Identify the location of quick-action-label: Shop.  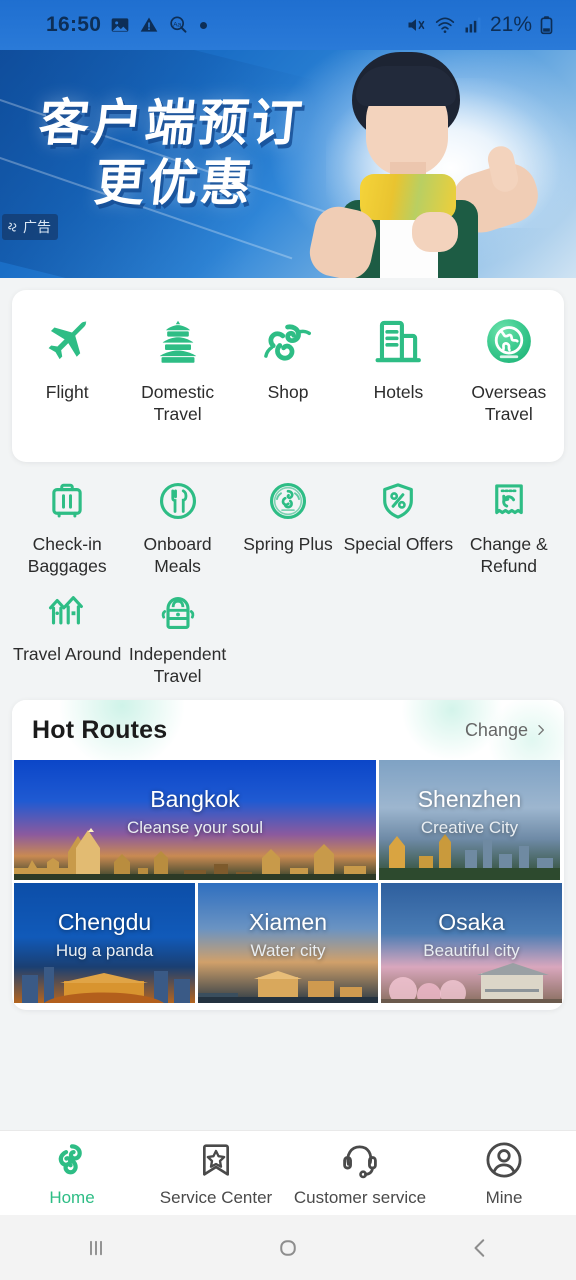
(288, 392).